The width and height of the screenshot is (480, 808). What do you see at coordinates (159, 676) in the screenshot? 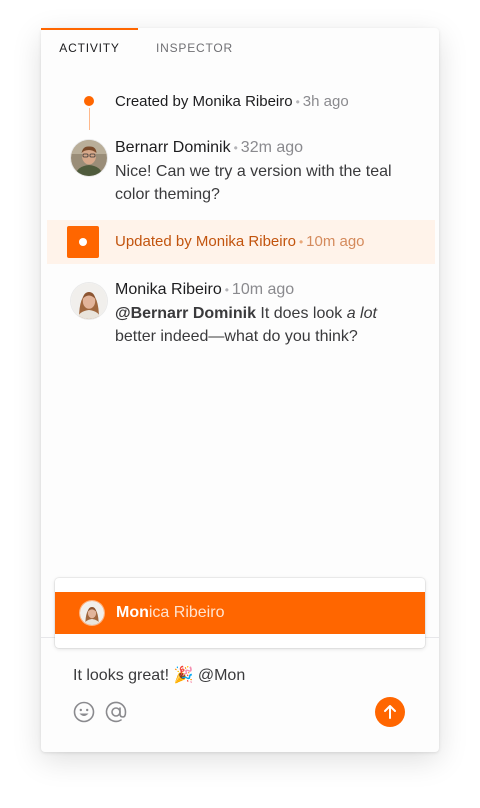
I see `comment-input: It looks great! 🎉 @Mon` at bounding box center [159, 676].